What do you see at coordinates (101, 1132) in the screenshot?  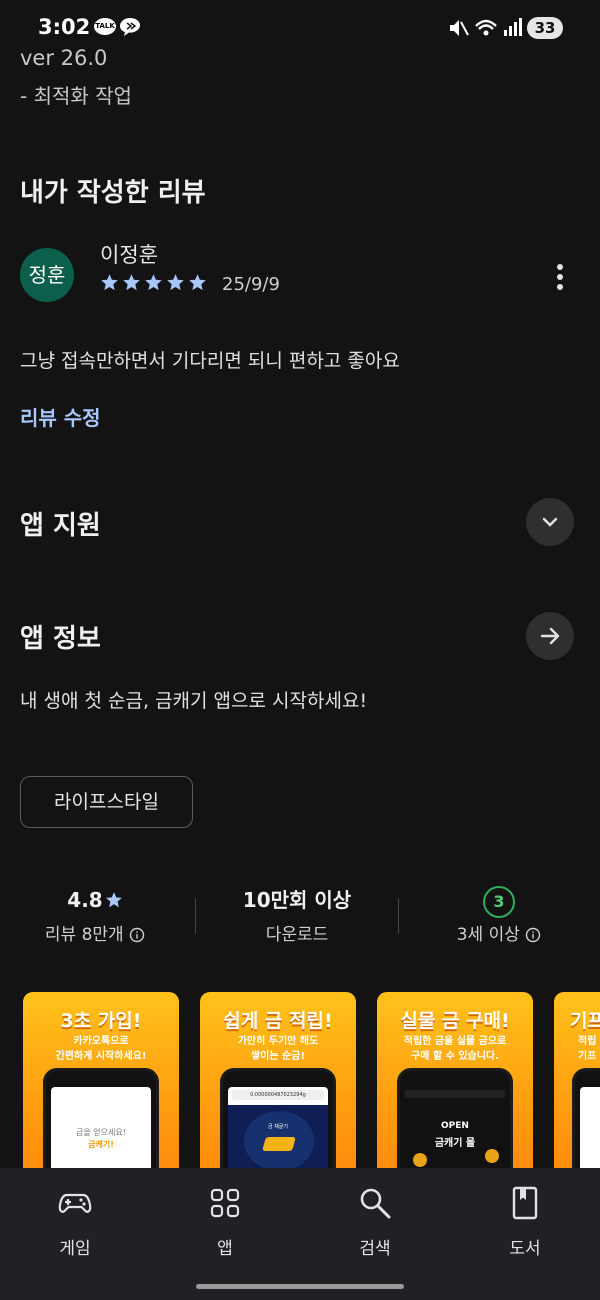 I see `screen-text: 금을 얻으세요!` at bounding box center [101, 1132].